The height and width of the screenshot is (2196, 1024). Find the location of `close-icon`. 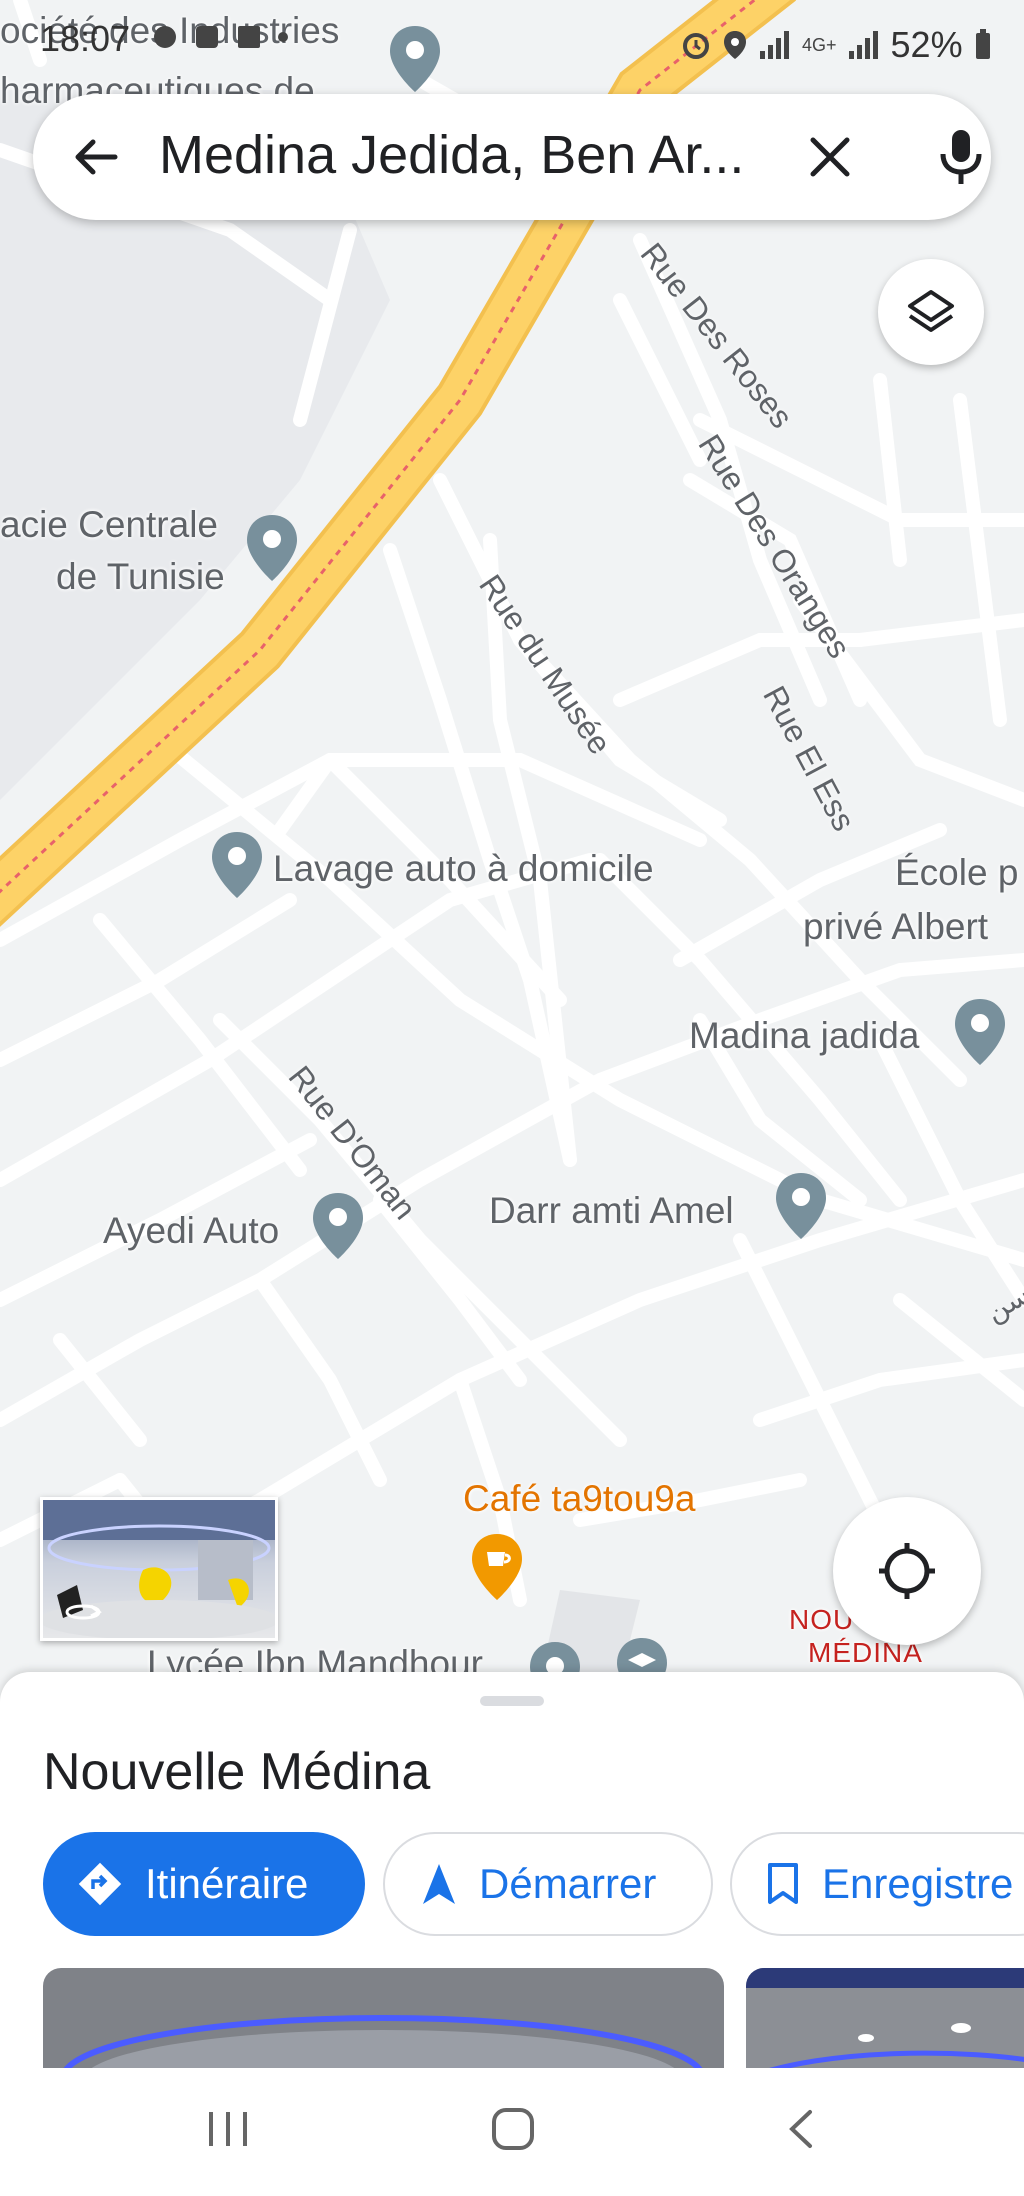

close-icon is located at coordinates (830, 157).